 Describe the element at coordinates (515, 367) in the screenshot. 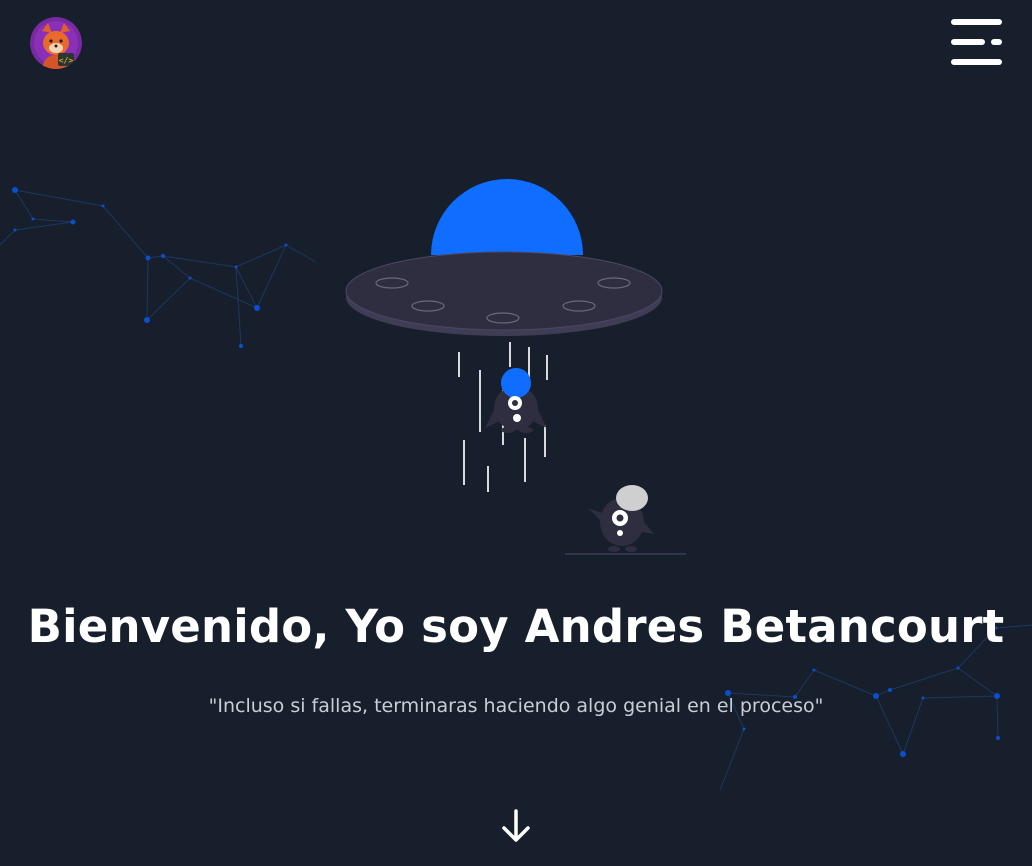

I see `ufo-abduction-illustration` at that location.